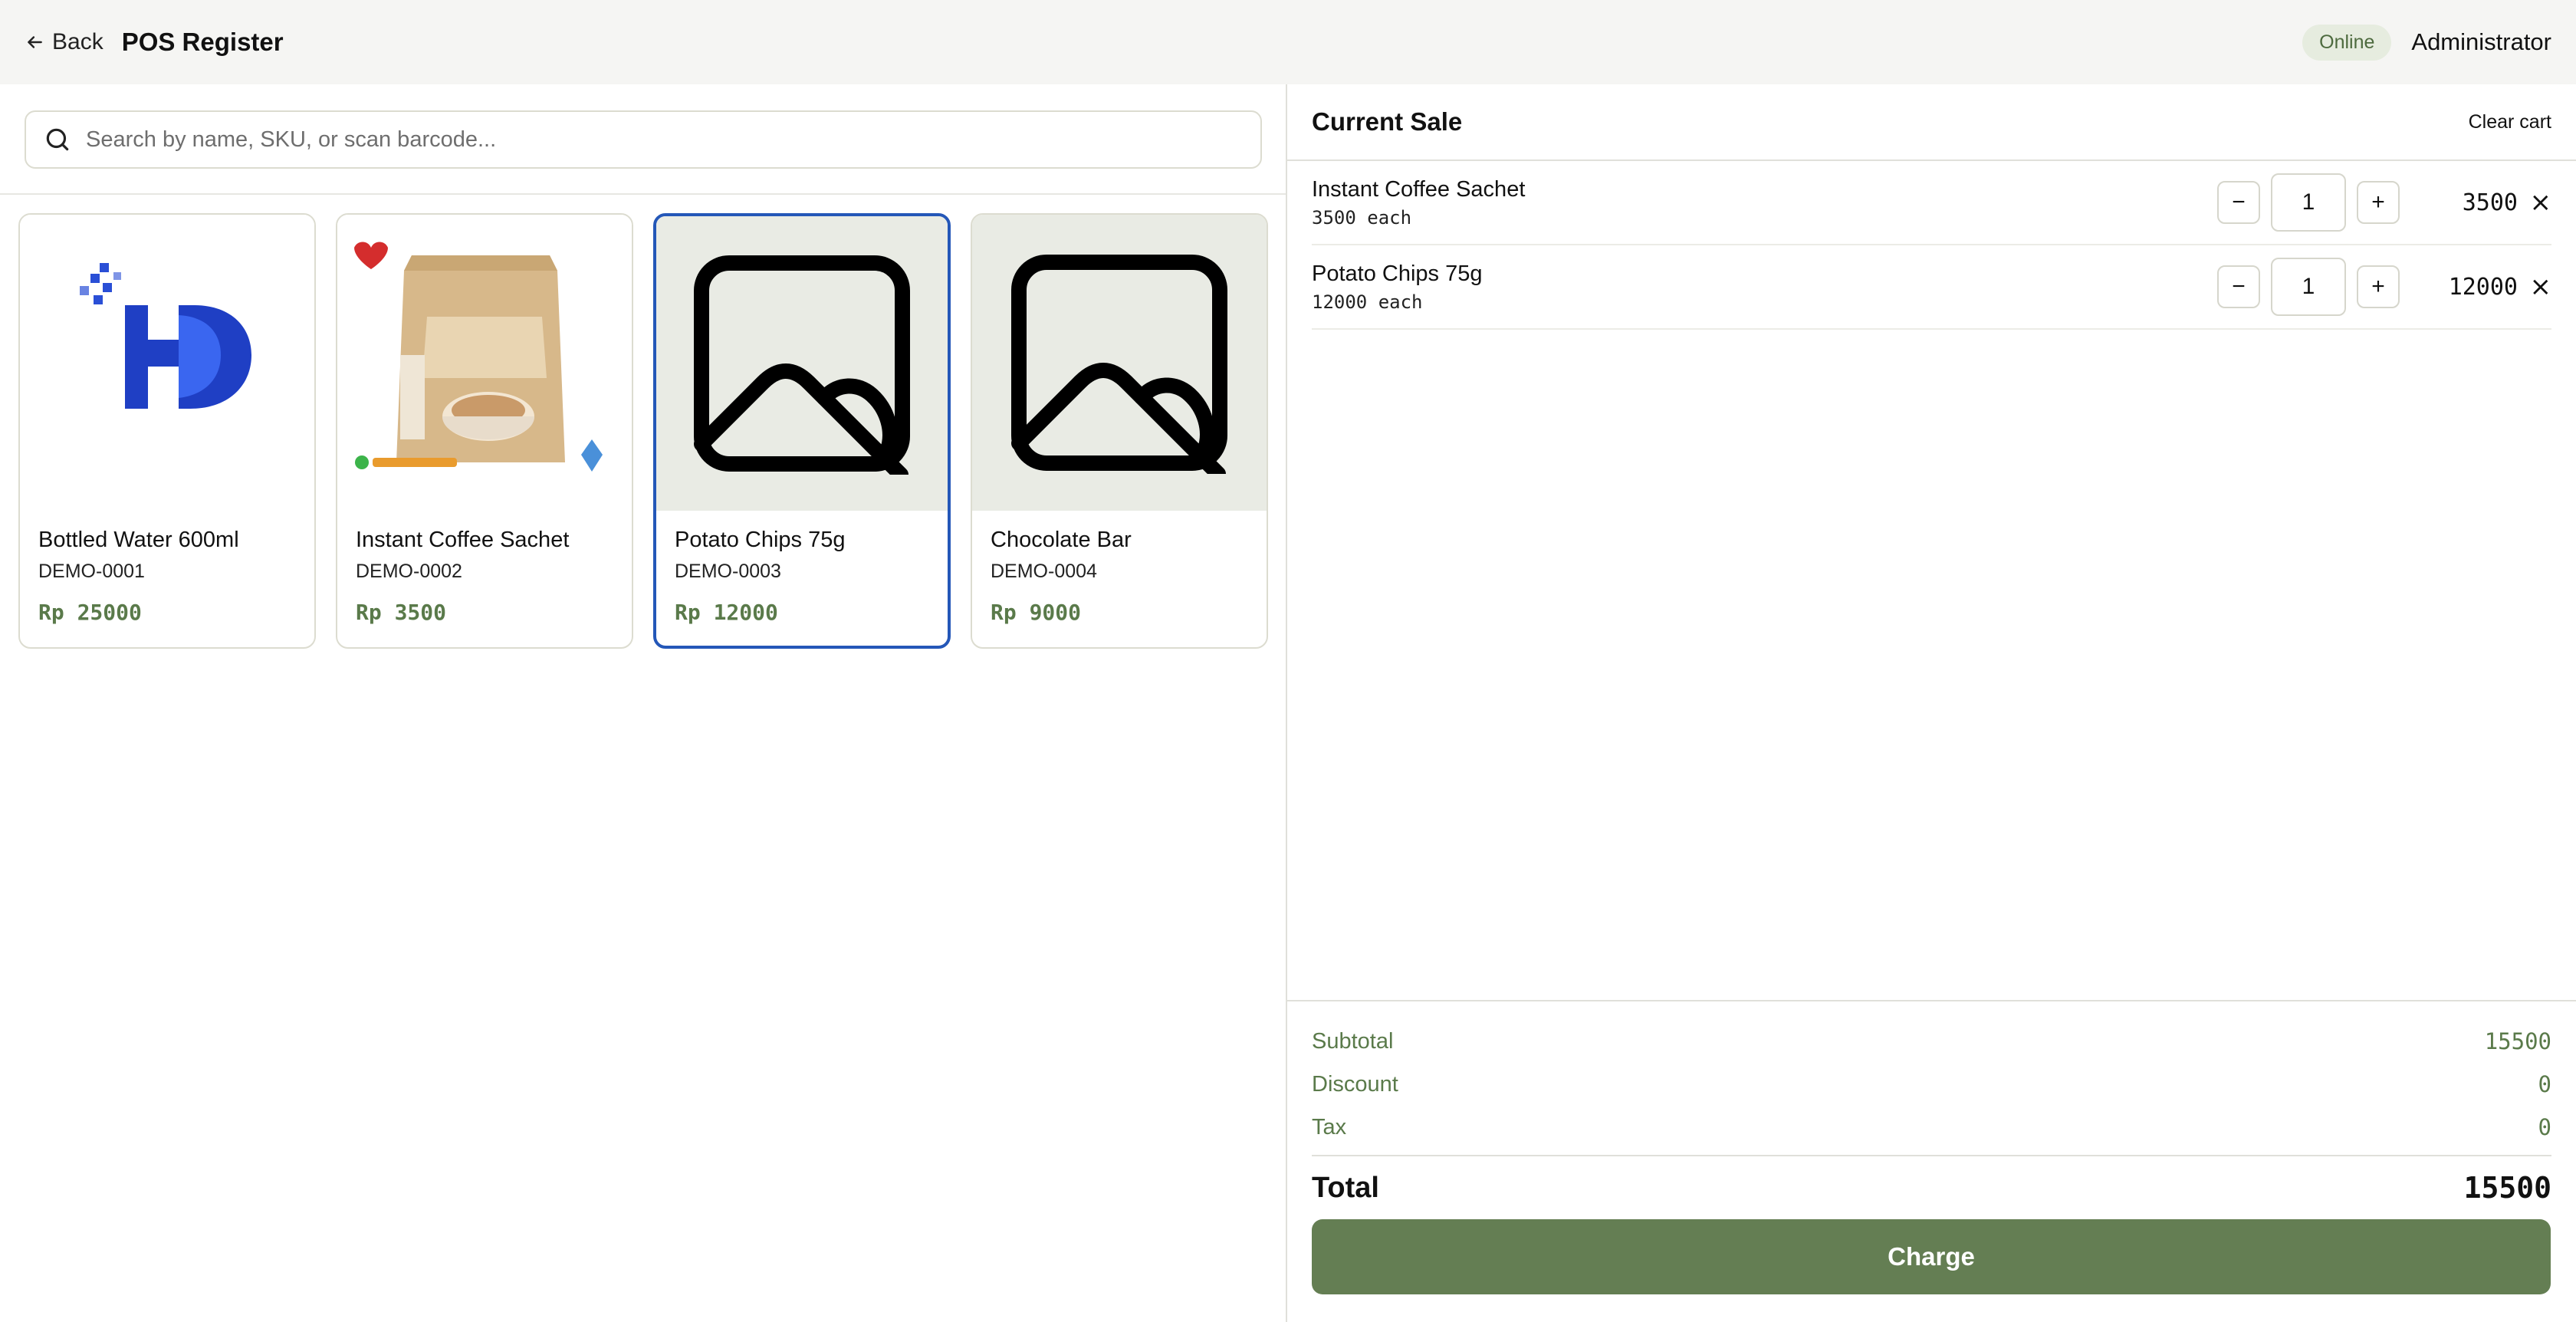 Image resolution: width=2576 pixels, height=1322 pixels. I want to click on product-info: Potato Chips 75g DEMO-0003 Rp 12000, so click(802, 576).